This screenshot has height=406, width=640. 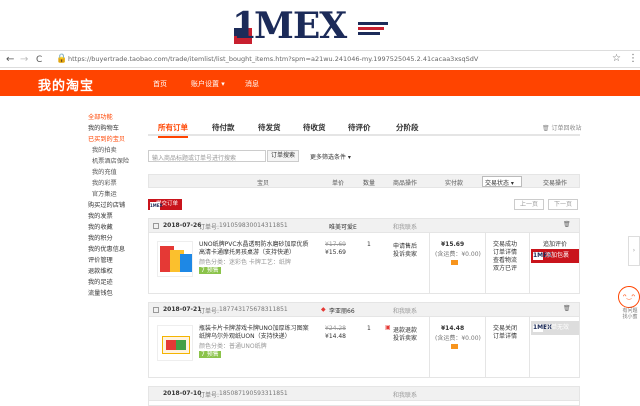 What do you see at coordinates (359, 127) in the screenshot?
I see `tab-pending-review: 待评价` at bounding box center [359, 127].